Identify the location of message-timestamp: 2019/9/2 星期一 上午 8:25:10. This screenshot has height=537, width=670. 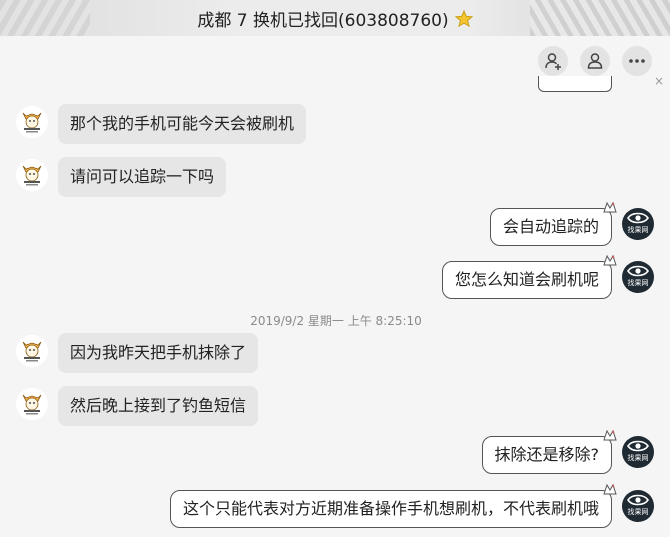
(336, 321).